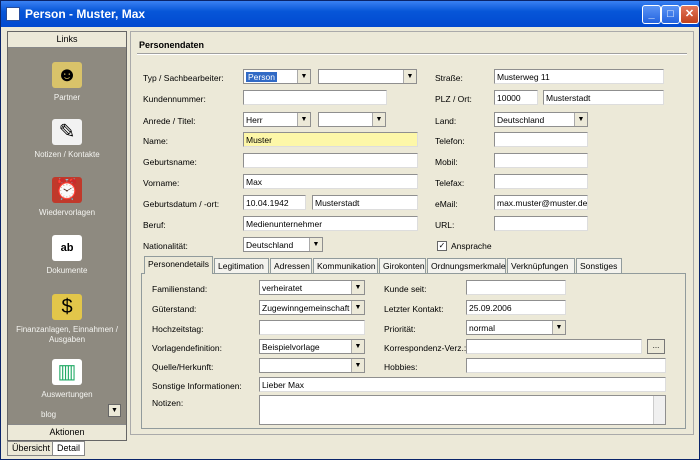 The height and width of the screenshot is (460, 700). Describe the element at coordinates (541, 160) in the screenshot. I see `mobil-input` at that location.